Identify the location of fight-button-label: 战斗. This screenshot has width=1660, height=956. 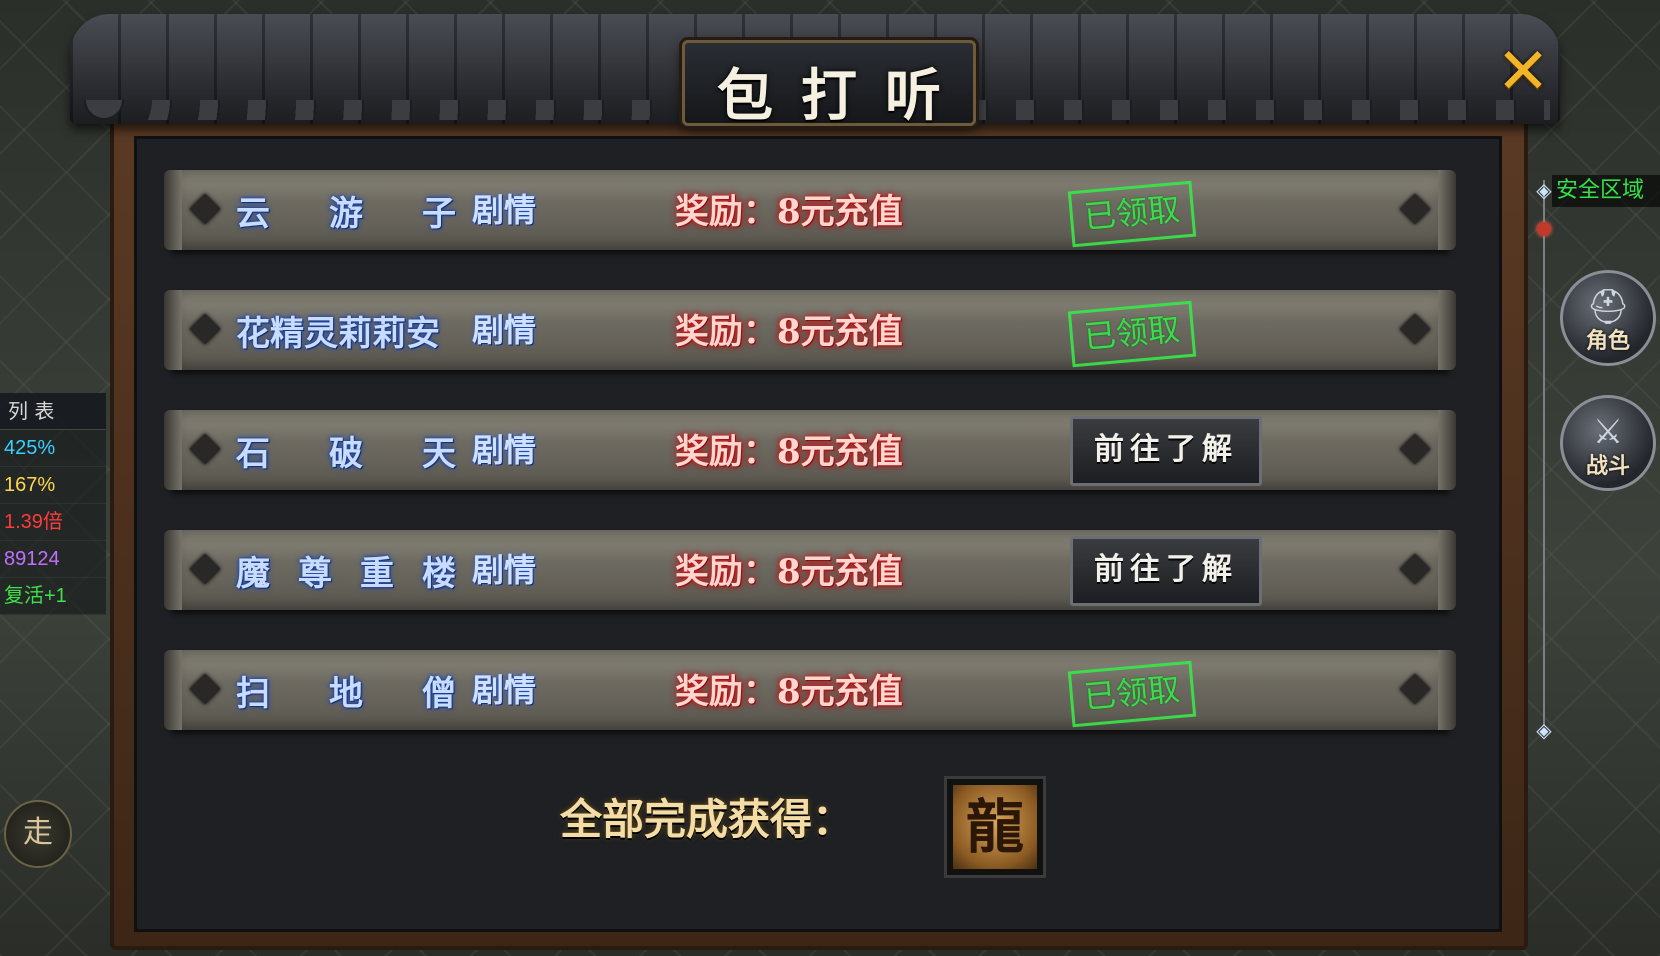
(1607, 466).